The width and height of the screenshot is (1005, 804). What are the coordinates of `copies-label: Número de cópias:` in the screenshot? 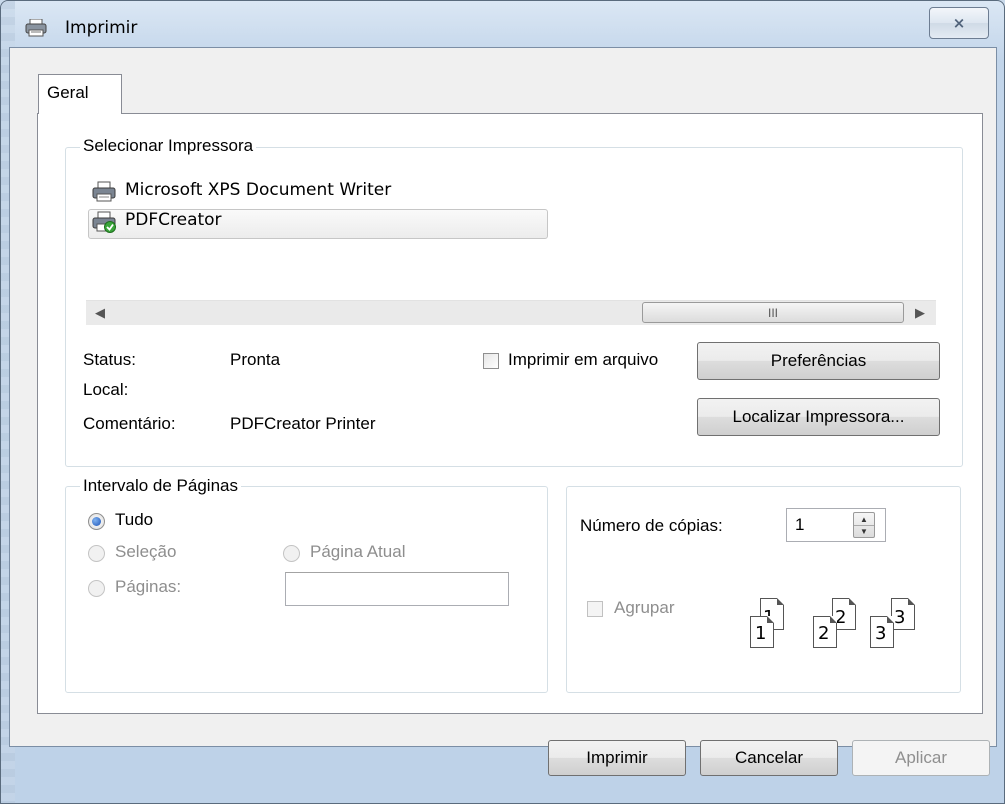 It's located at (651, 525).